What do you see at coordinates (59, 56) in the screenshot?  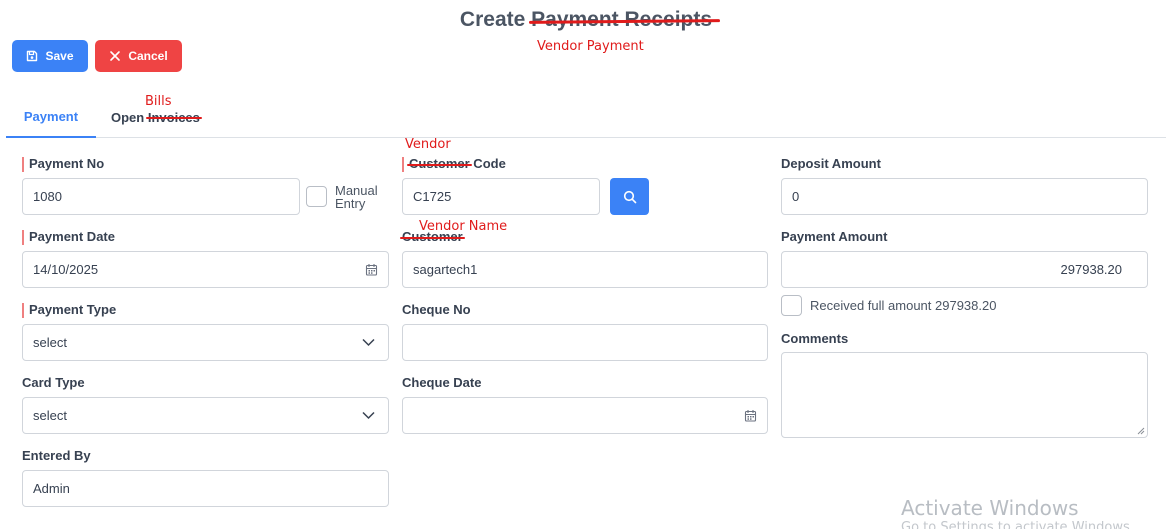 I see `save-button-label: Save` at bounding box center [59, 56].